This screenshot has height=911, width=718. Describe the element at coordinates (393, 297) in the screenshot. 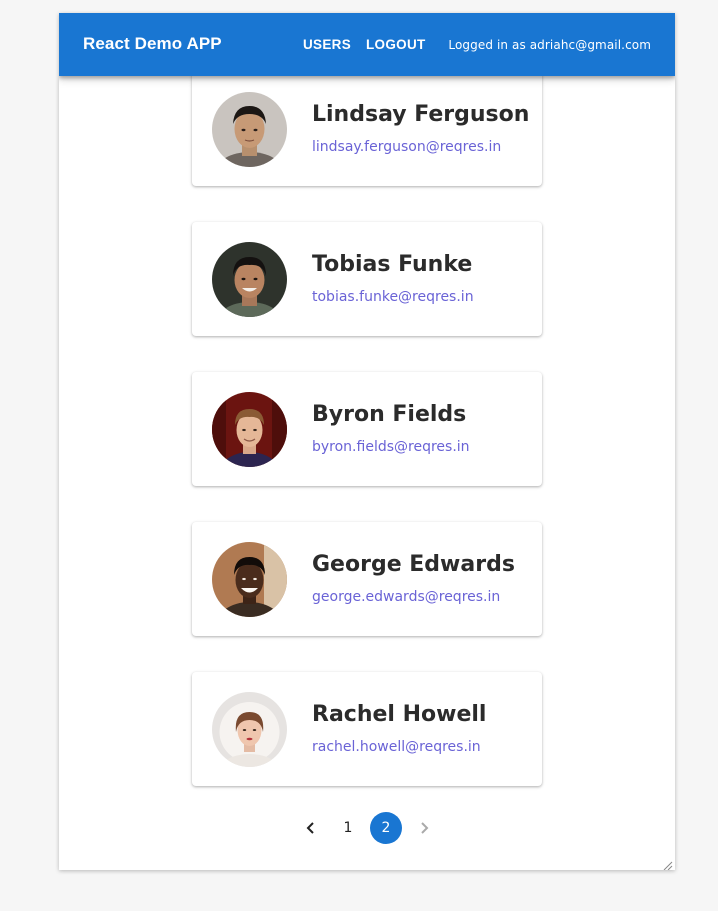

I see `user-email: tobias.funke@reqres.in` at that location.